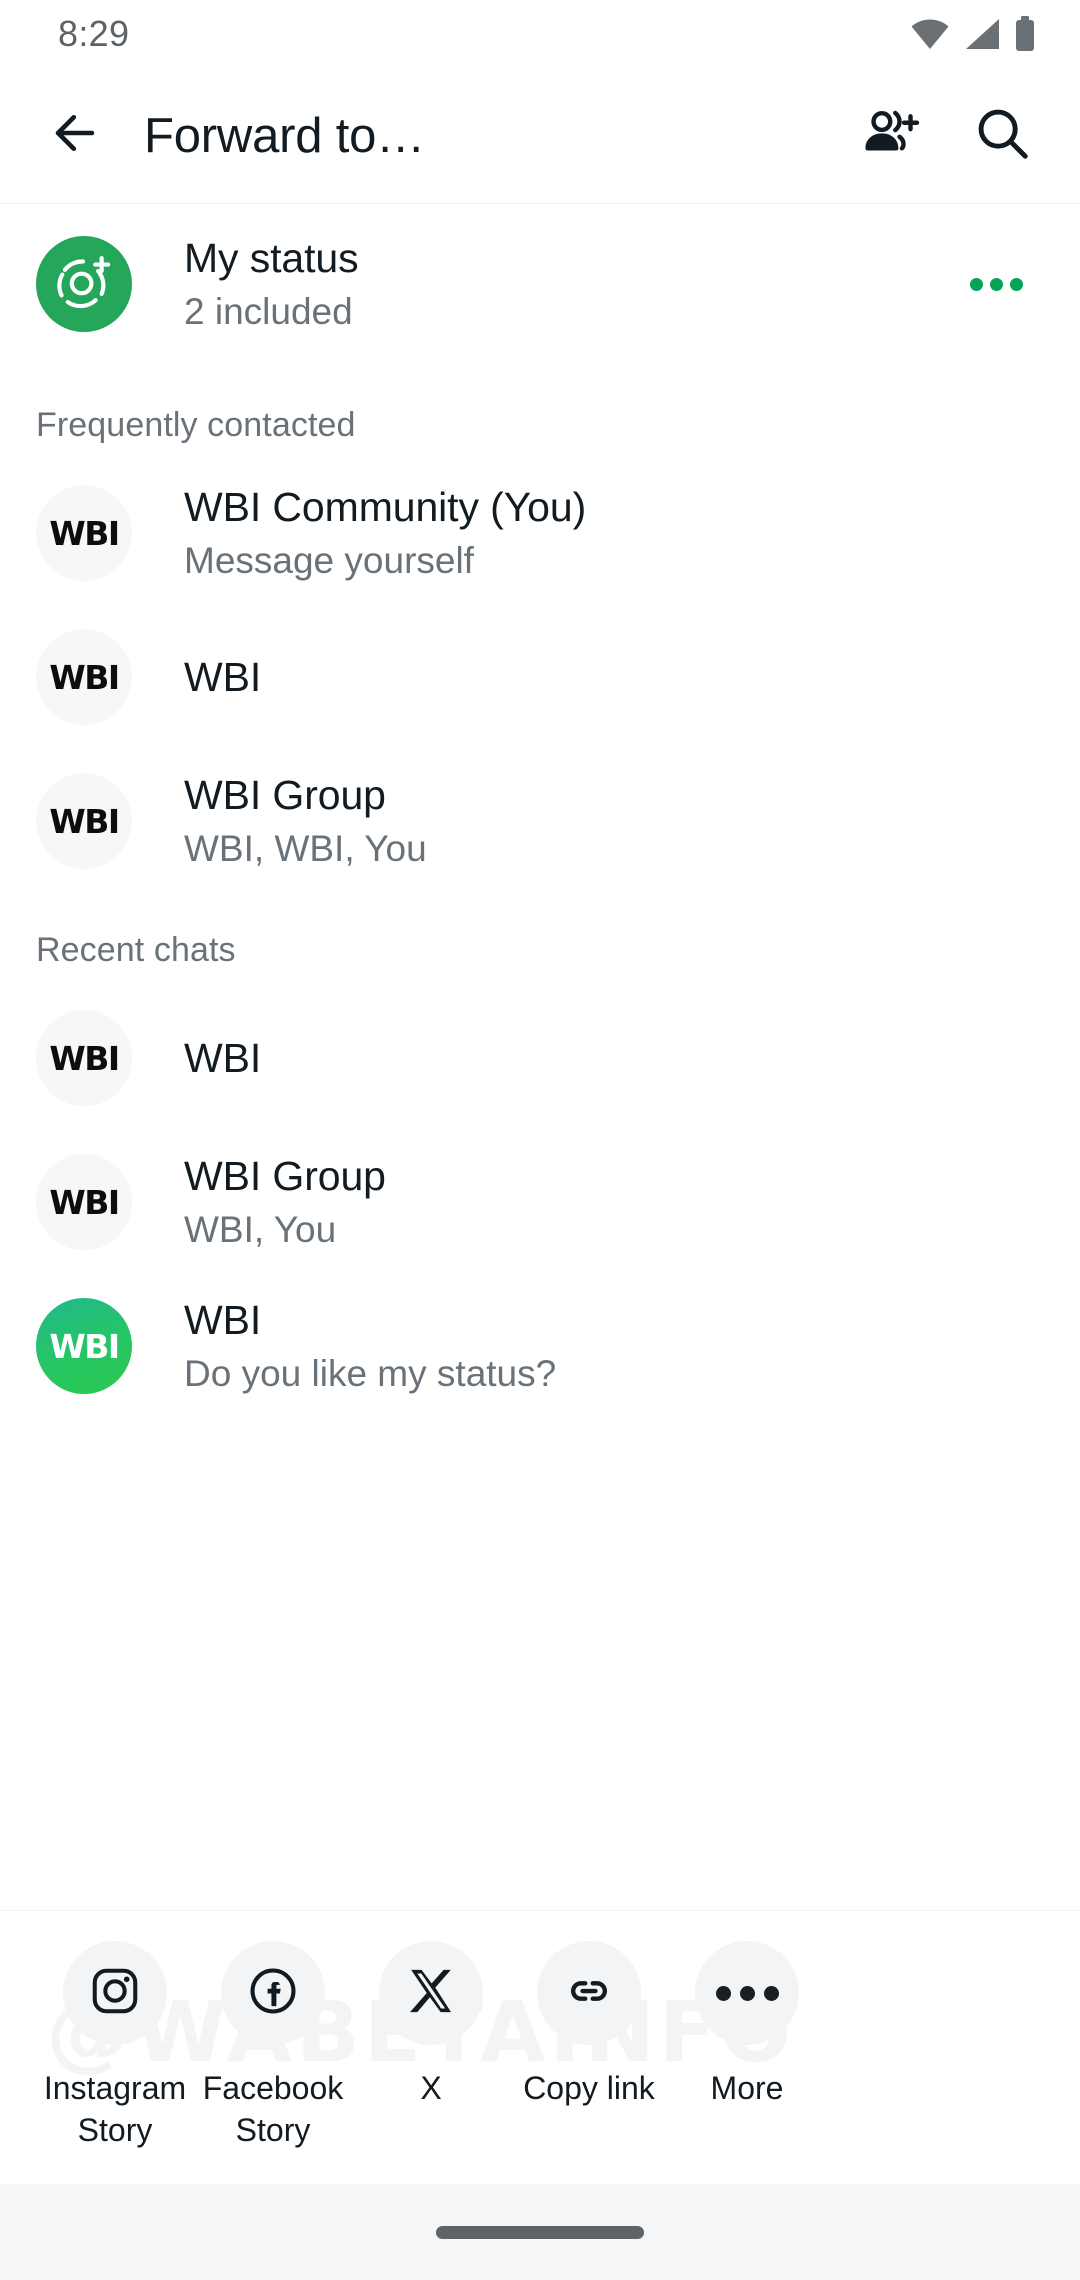  I want to click on list-item-subtitle: Message yourself, so click(329, 560).